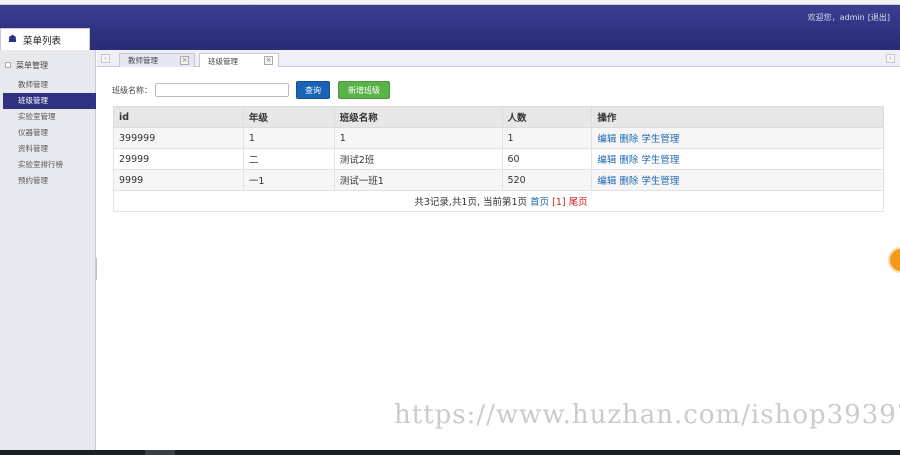  I want to click on sidebar-item-class: 班级管理, so click(49, 101).